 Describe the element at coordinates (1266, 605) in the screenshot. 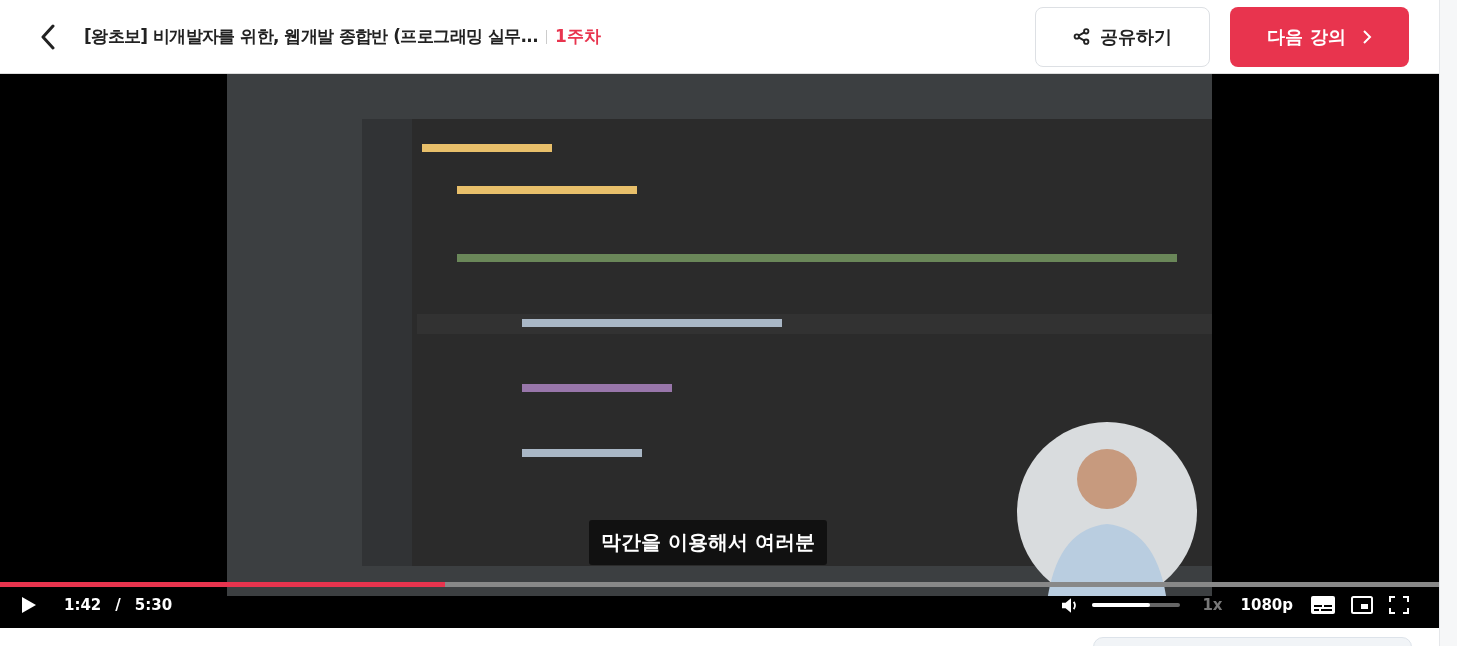

I see `quality-setting: 1080p` at that location.